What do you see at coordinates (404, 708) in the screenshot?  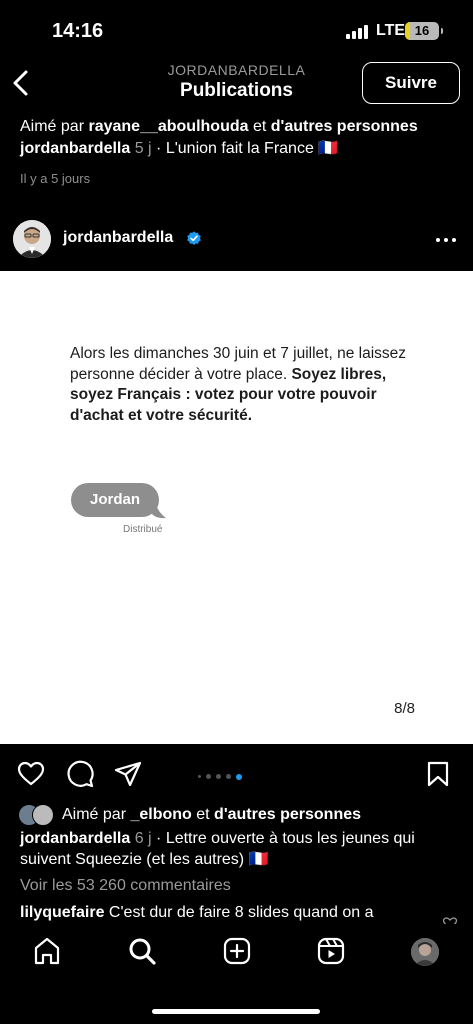 I see `page-number: 8/8` at bounding box center [404, 708].